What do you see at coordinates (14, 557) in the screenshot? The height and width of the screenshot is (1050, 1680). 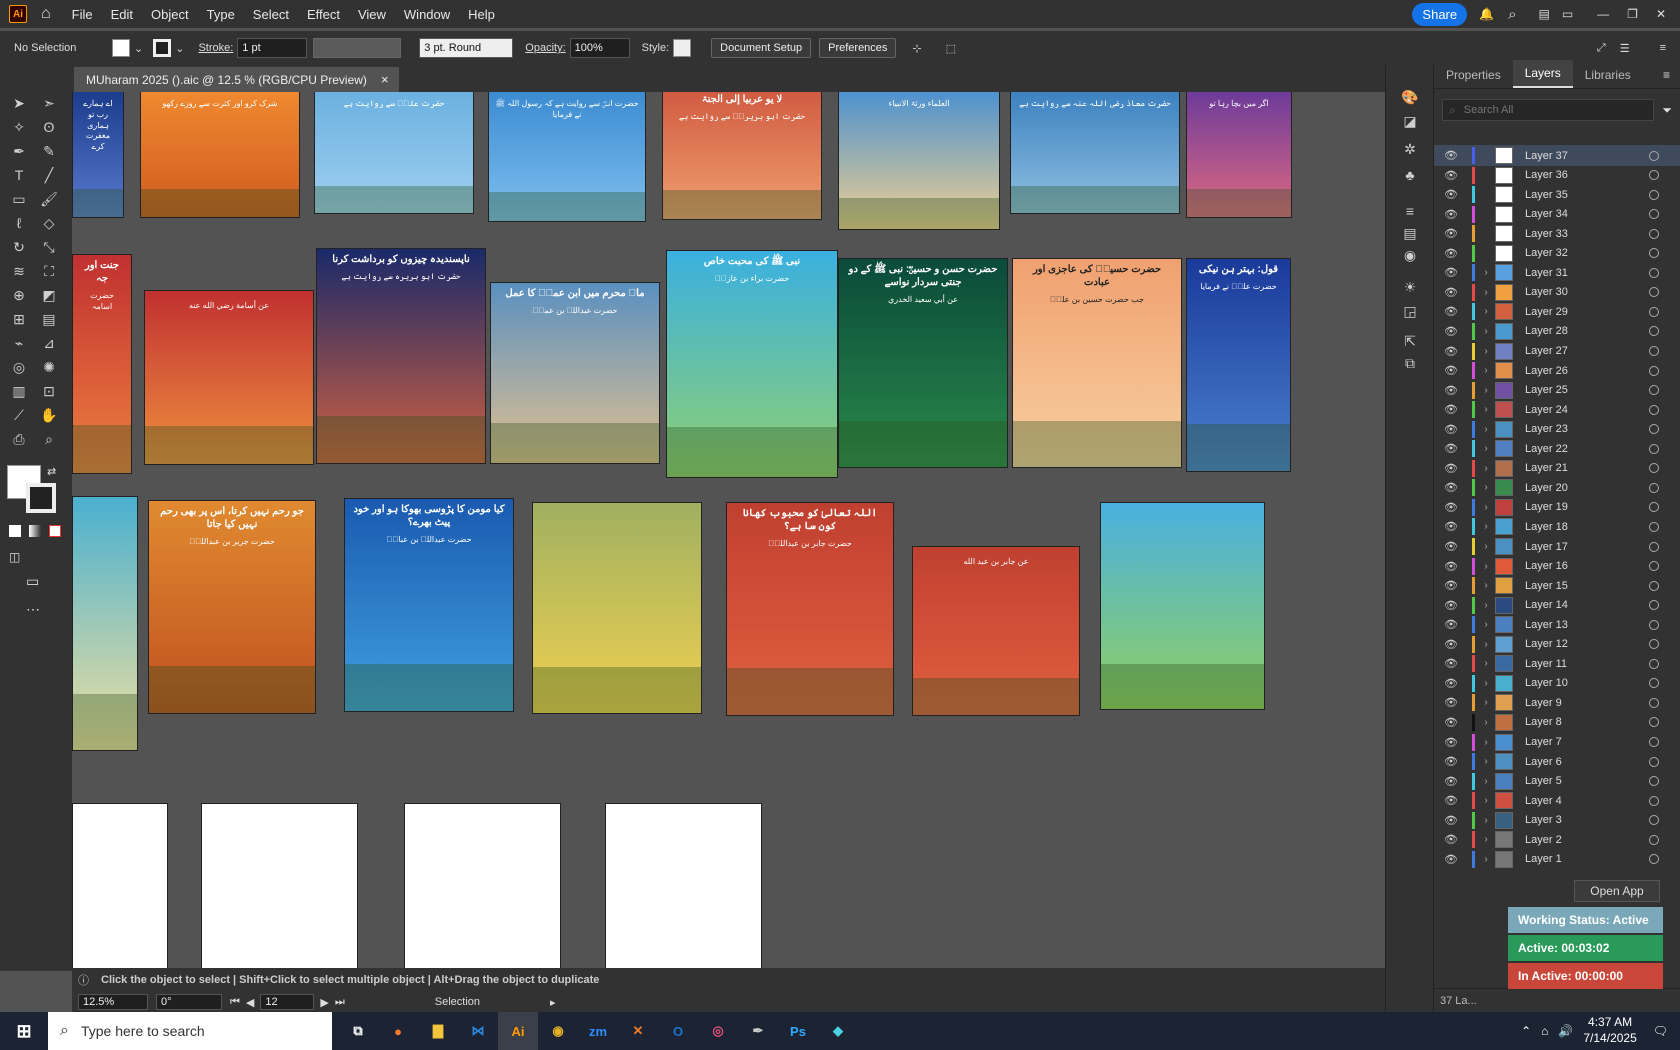 I see `draw-mode-icon: ◫` at bounding box center [14, 557].